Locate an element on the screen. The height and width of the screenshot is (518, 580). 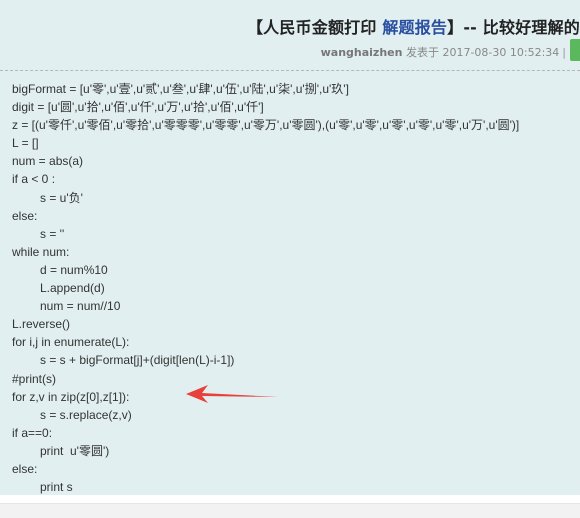
code-line: if a==0: is located at coordinates (32, 432).